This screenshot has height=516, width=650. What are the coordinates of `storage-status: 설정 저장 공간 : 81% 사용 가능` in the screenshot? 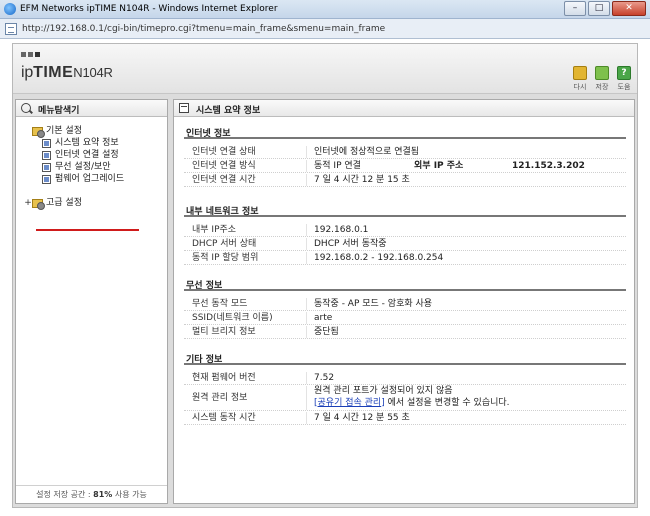 It's located at (91, 494).